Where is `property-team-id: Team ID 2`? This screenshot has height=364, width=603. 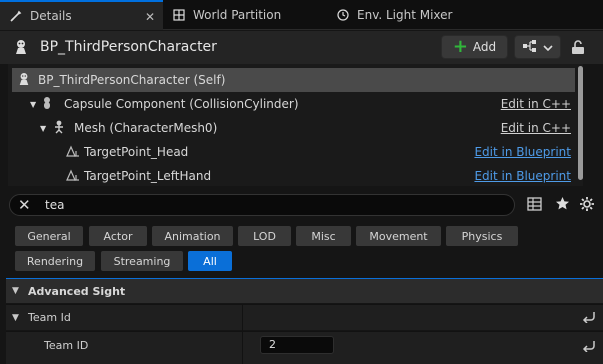 property-team-id: Team ID 2 is located at coordinates (304, 347).